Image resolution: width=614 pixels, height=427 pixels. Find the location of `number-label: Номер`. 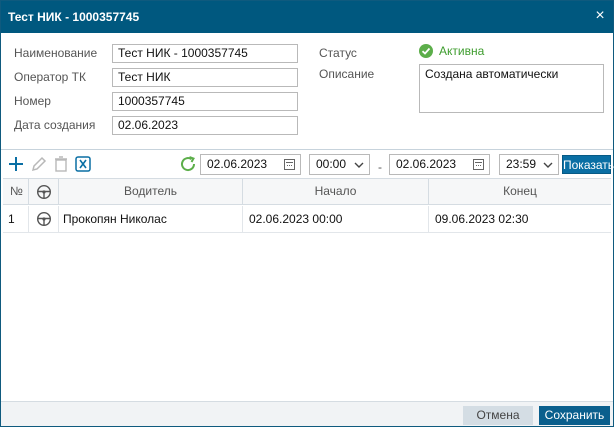

number-label: Номер is located at coordinates (32, 101).